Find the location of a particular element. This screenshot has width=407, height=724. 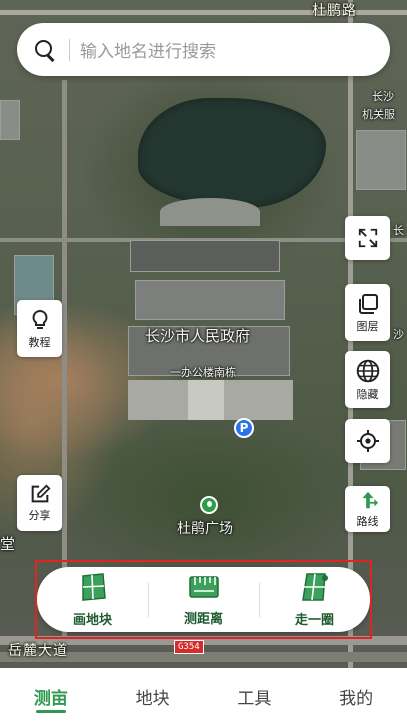

route-badge: G354 is located at coordinates (189, 647).